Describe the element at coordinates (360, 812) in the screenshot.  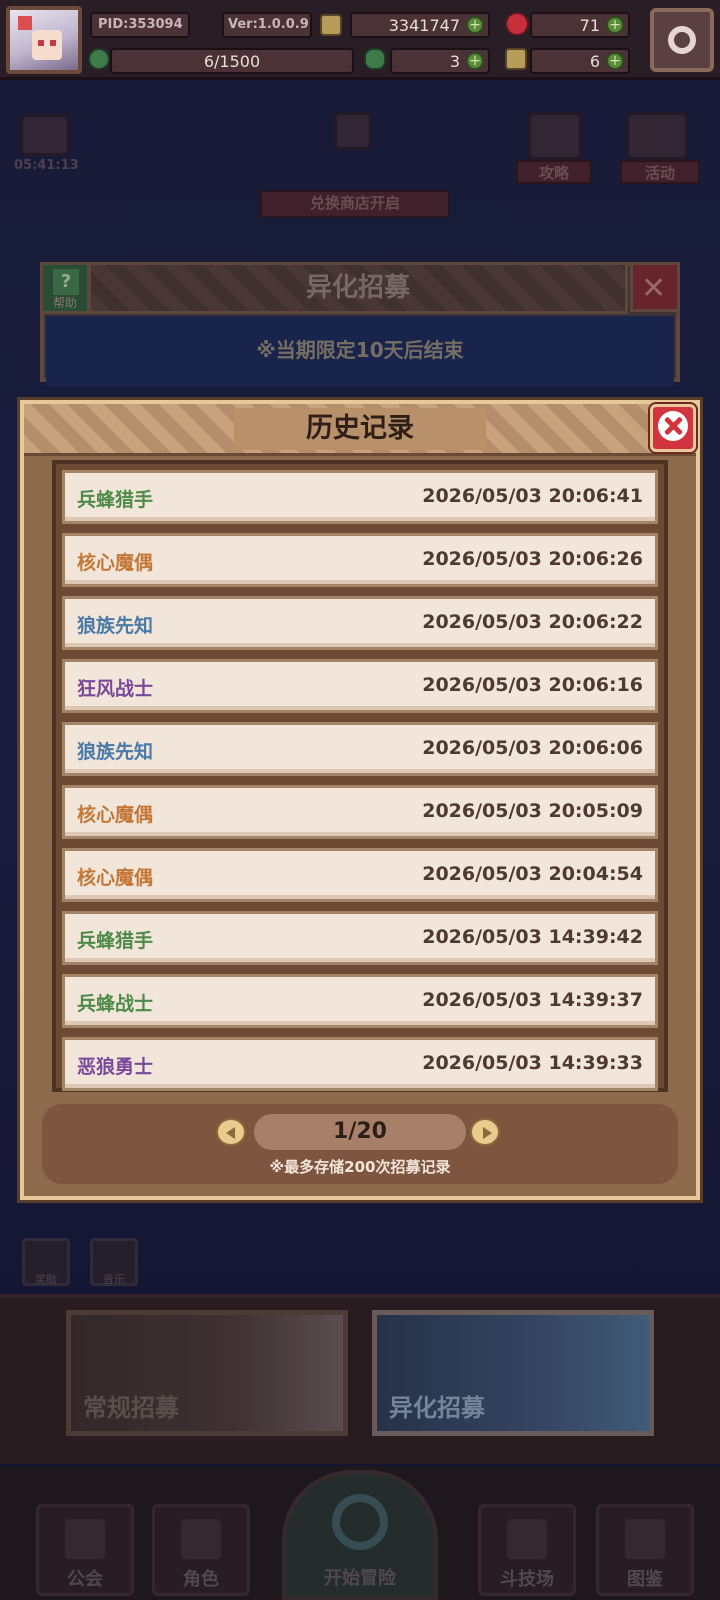
I see `history-record-row: 核心魔偶 2026/05/03 20:05:09` at that location.